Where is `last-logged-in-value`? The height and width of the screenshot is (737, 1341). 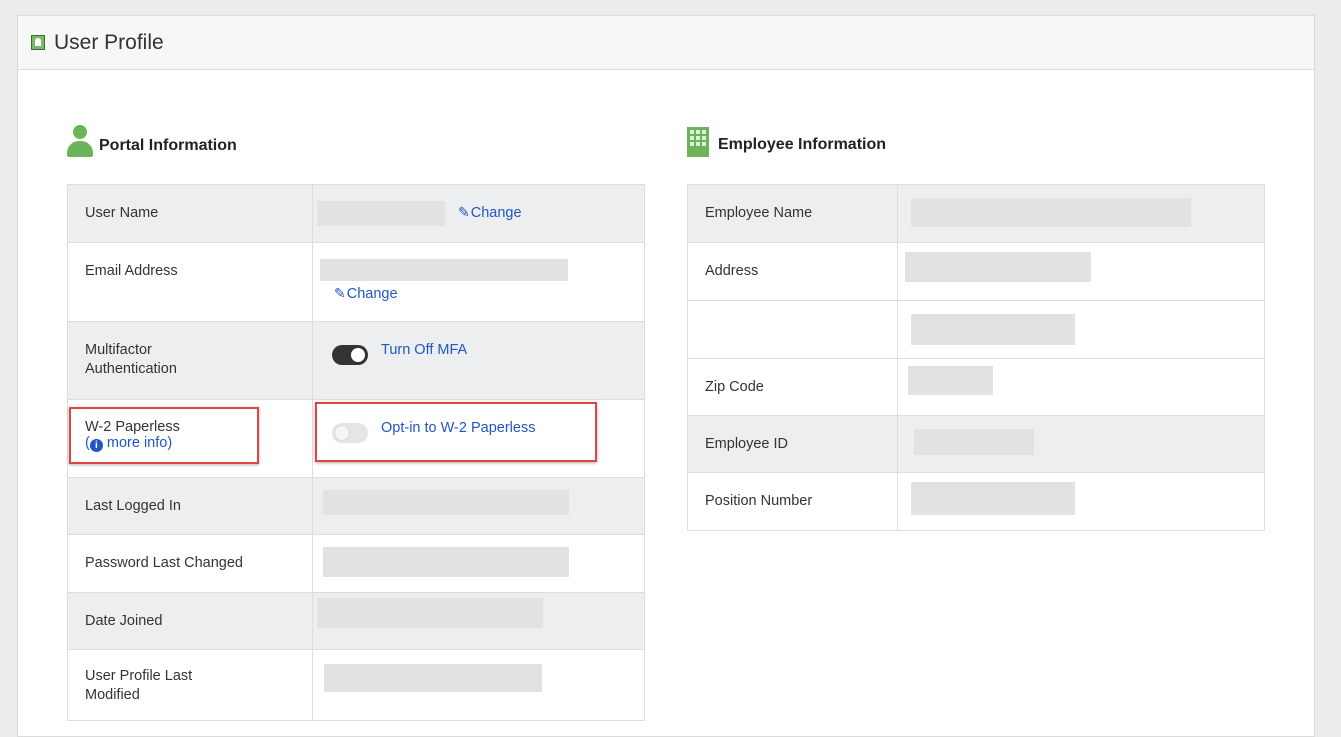 last-logged-in-value is located at coordinates (446, 502).